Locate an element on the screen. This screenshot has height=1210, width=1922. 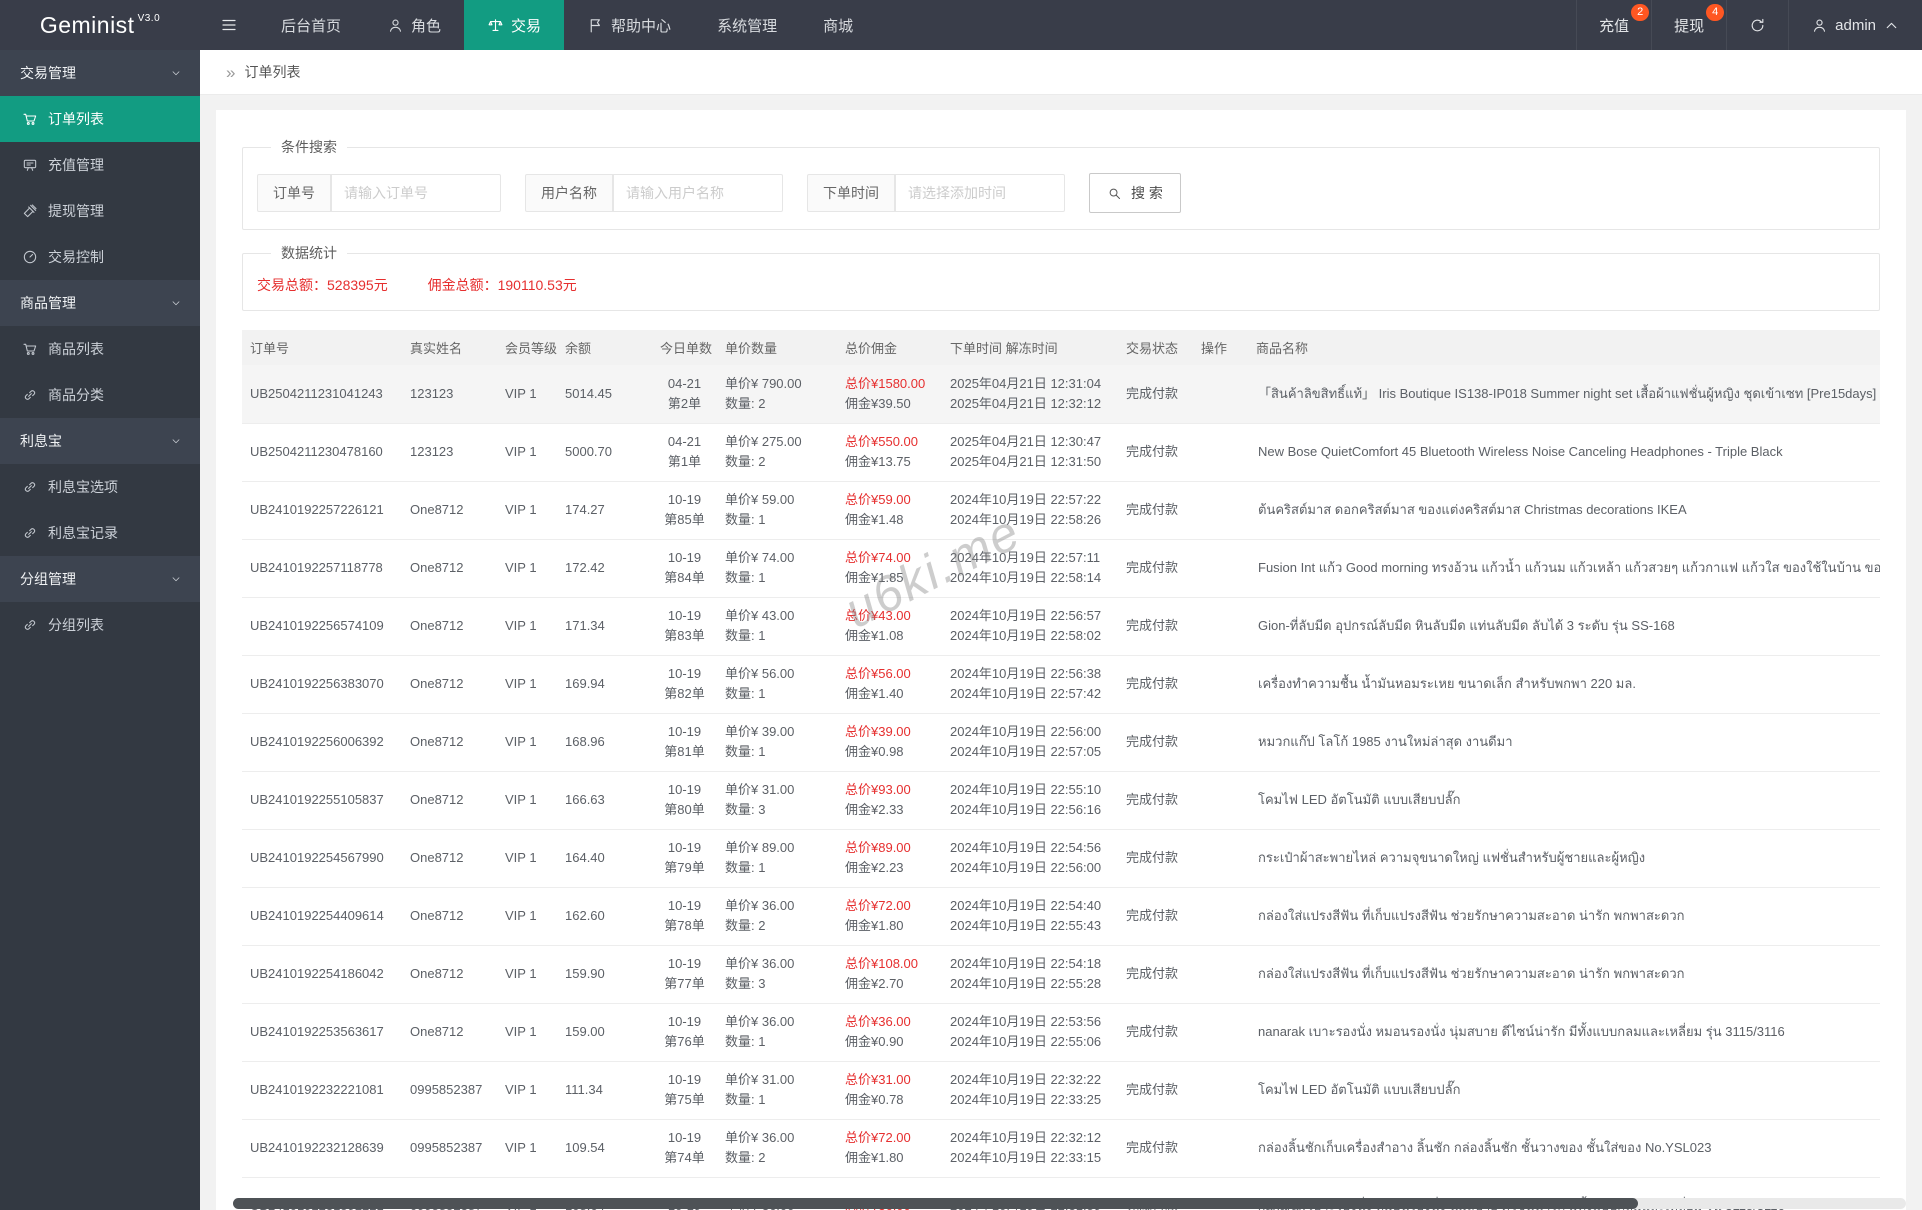
order-no-field: 订单号 is located at coordinates (379, 193).